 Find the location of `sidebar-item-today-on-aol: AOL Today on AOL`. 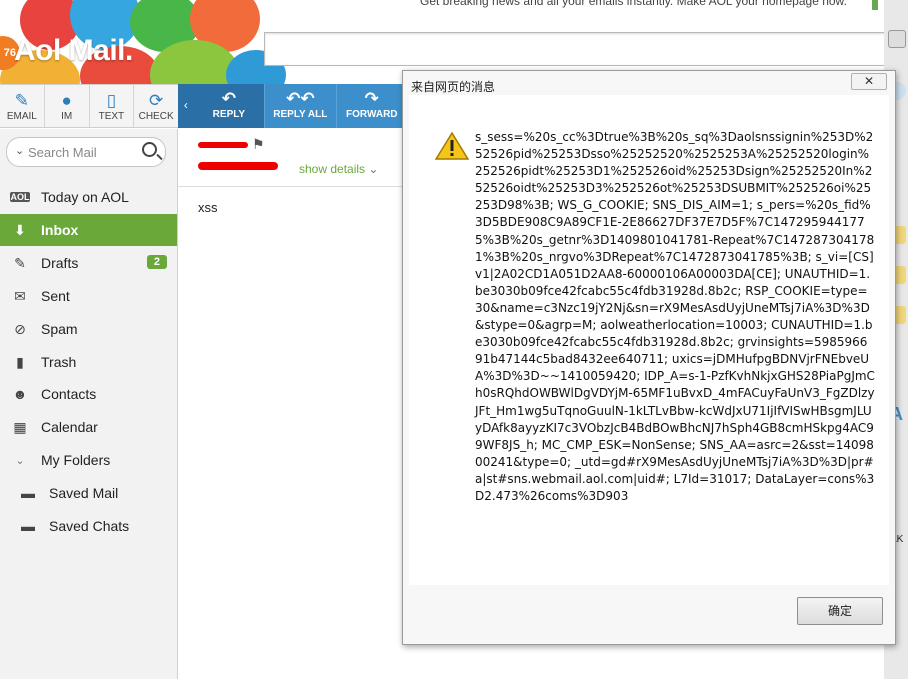

sidebar-item-today-on-aol: AOL Today on AOL is located at coordinates (88, 197).